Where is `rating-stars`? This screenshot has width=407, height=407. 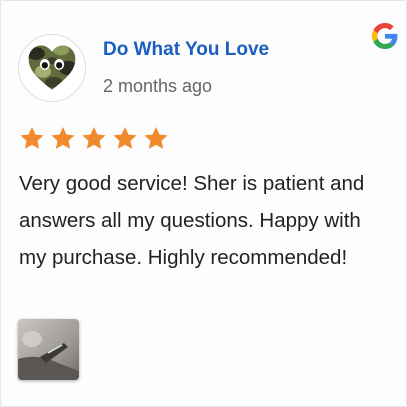
rating-stars is located at coordinates (94, 138).